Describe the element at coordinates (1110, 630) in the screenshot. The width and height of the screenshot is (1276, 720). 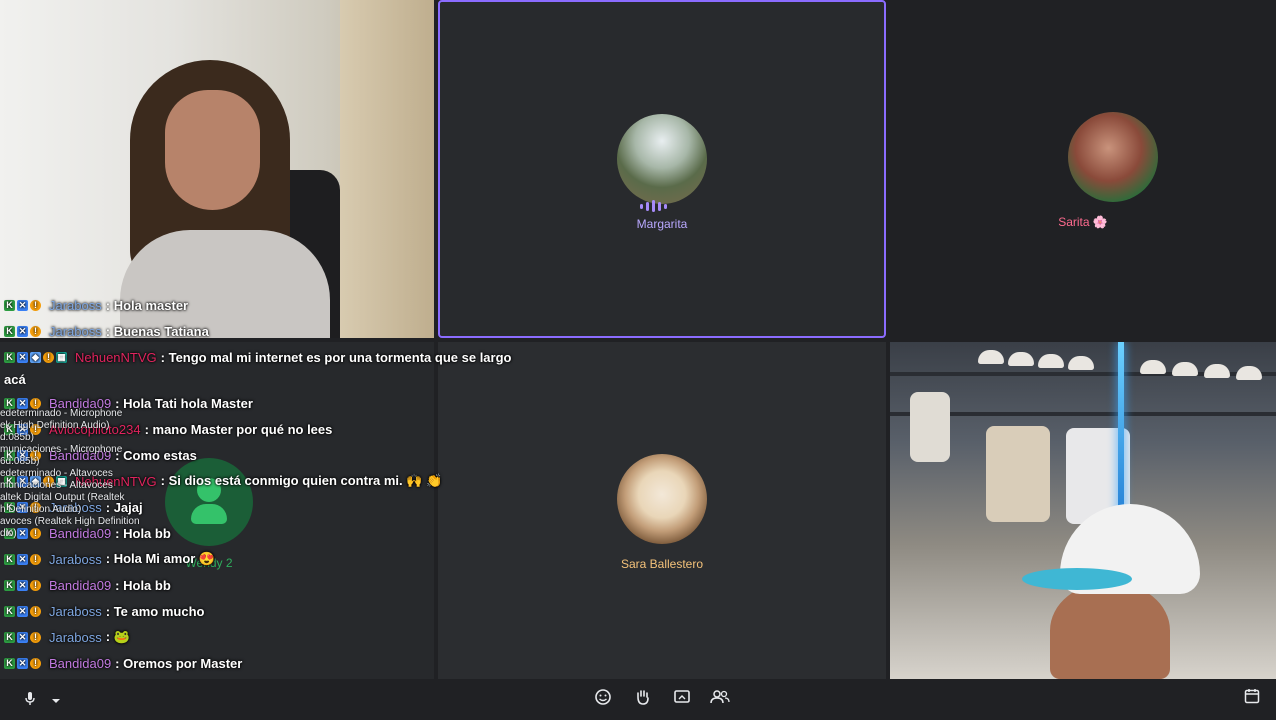
I see `streamer-face` at that location.